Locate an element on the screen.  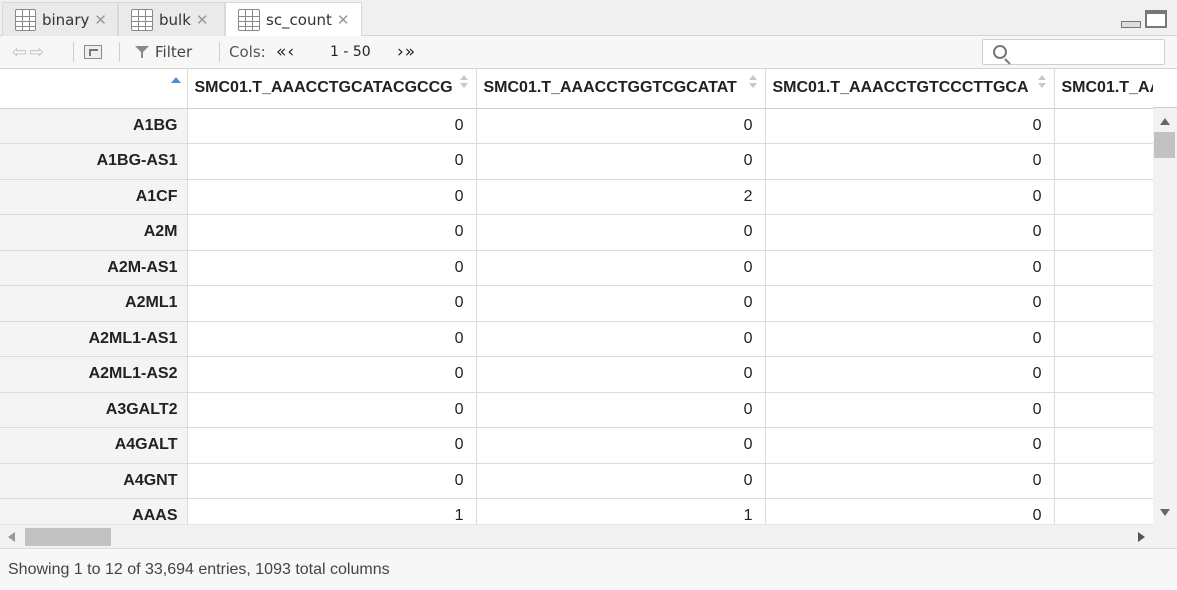
row-name-cell: A1BG is located at coordinates (94, 126).